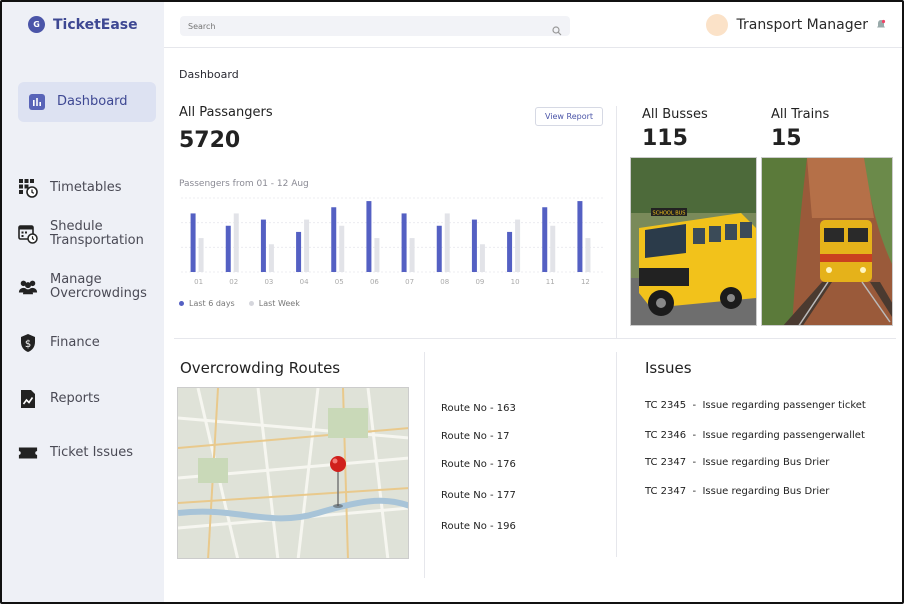 The width and height of the screenshot is (904, 604). What do you see at coordinates (293, 473) in the screenshot?
I see `route-map` at bounding box center [293, 473].